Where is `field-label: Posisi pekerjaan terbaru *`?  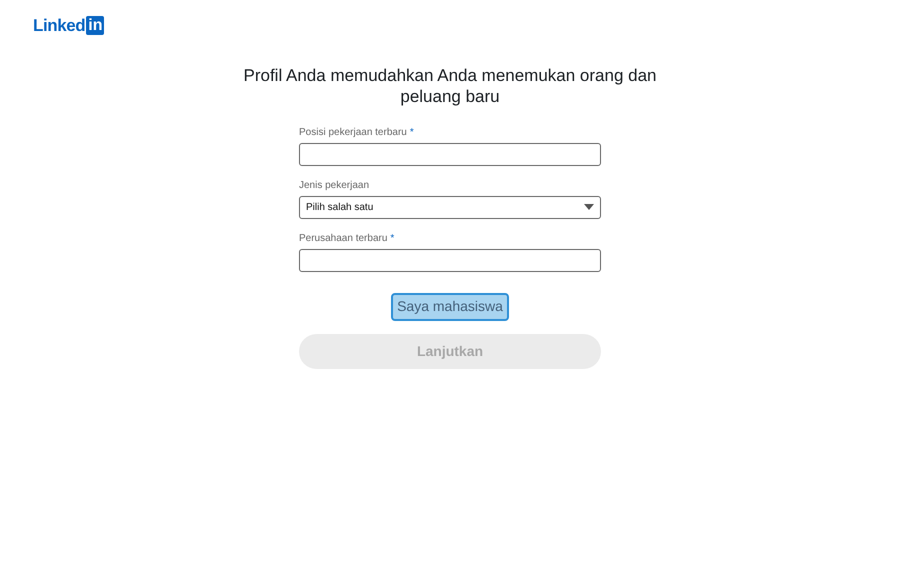
field-label: Posisi pekerjaan terbaru * is located at coordinates (357, 133).